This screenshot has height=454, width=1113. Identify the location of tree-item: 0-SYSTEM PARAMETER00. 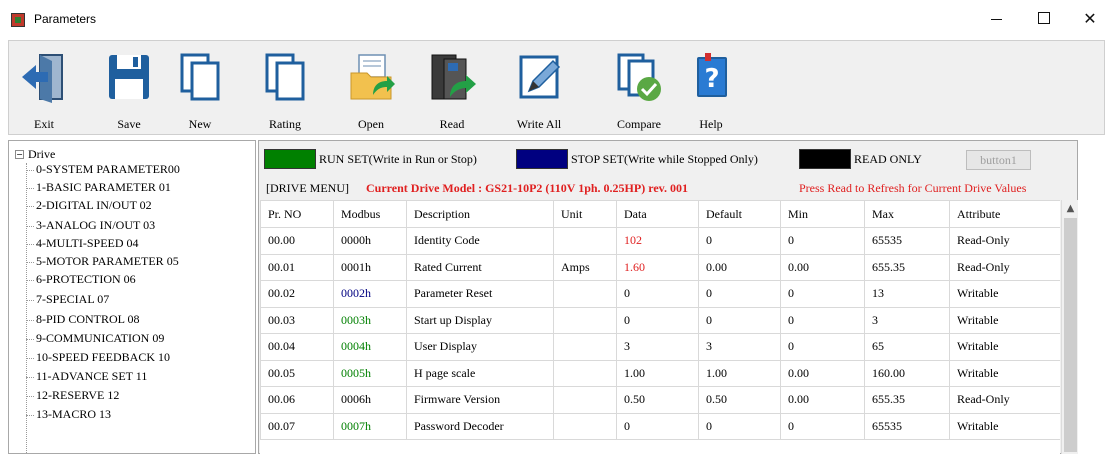
(108, 169).